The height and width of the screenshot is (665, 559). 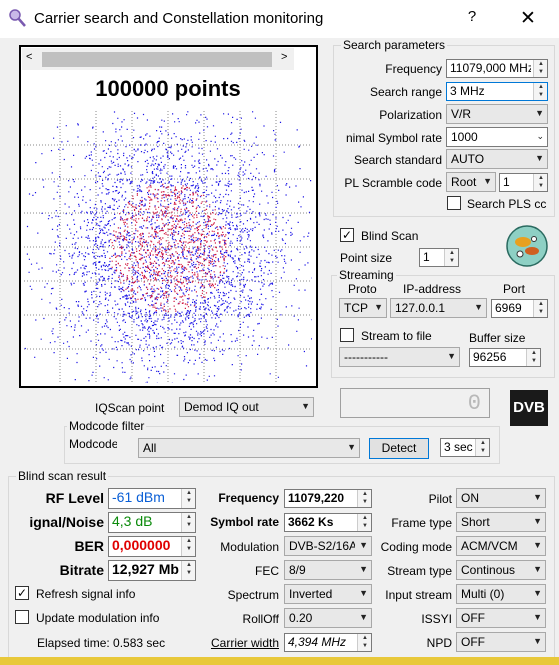 I want to click on search-standard-select: AUTO ▼, so click(x=497, y=159).